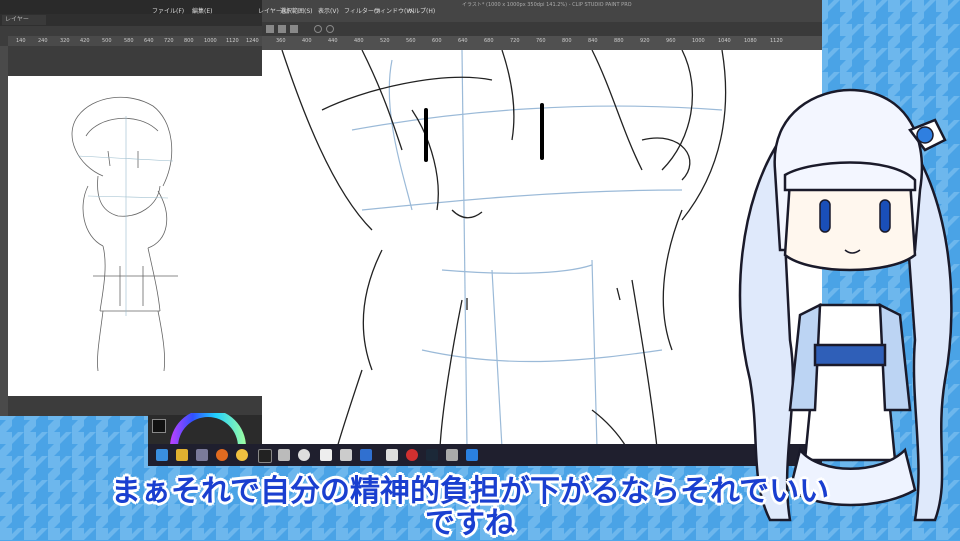 Image resolution: width=960 pixels, height=541 pixels. I want to click on menu-help: ヘルプ(H), so click(421, 12).